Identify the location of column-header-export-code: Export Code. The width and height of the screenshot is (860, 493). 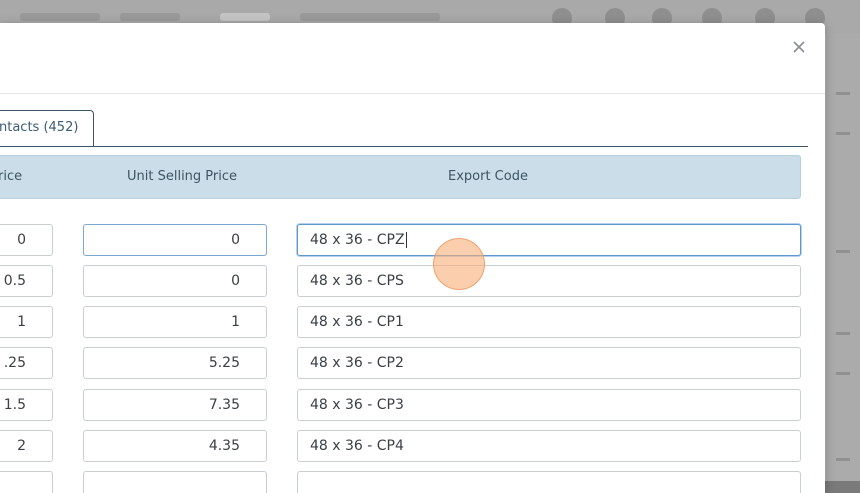
(488, 176).